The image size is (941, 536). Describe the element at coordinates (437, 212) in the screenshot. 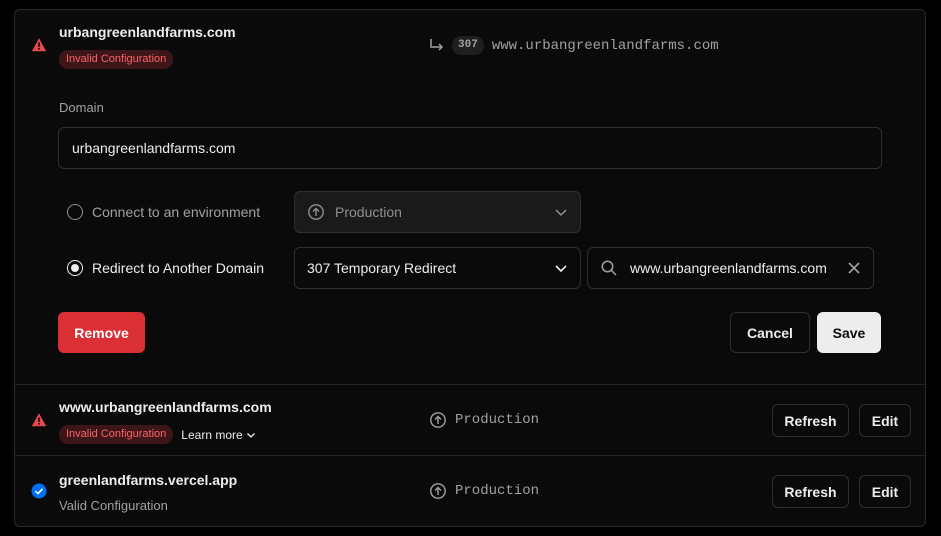

I see `environment-select: Production` at that location.